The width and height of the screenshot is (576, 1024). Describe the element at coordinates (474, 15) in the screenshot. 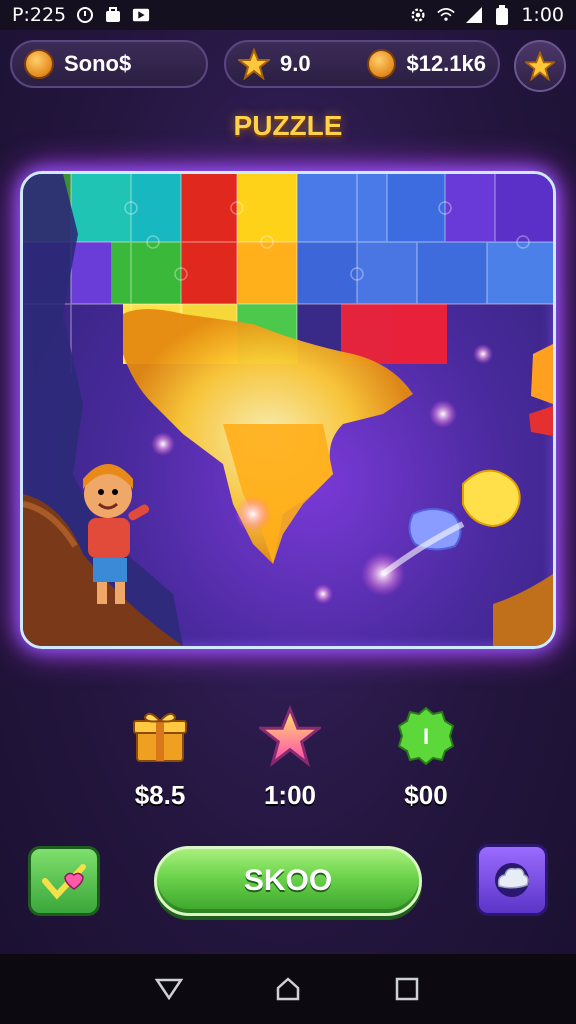

I see `signal-icon` at that location.